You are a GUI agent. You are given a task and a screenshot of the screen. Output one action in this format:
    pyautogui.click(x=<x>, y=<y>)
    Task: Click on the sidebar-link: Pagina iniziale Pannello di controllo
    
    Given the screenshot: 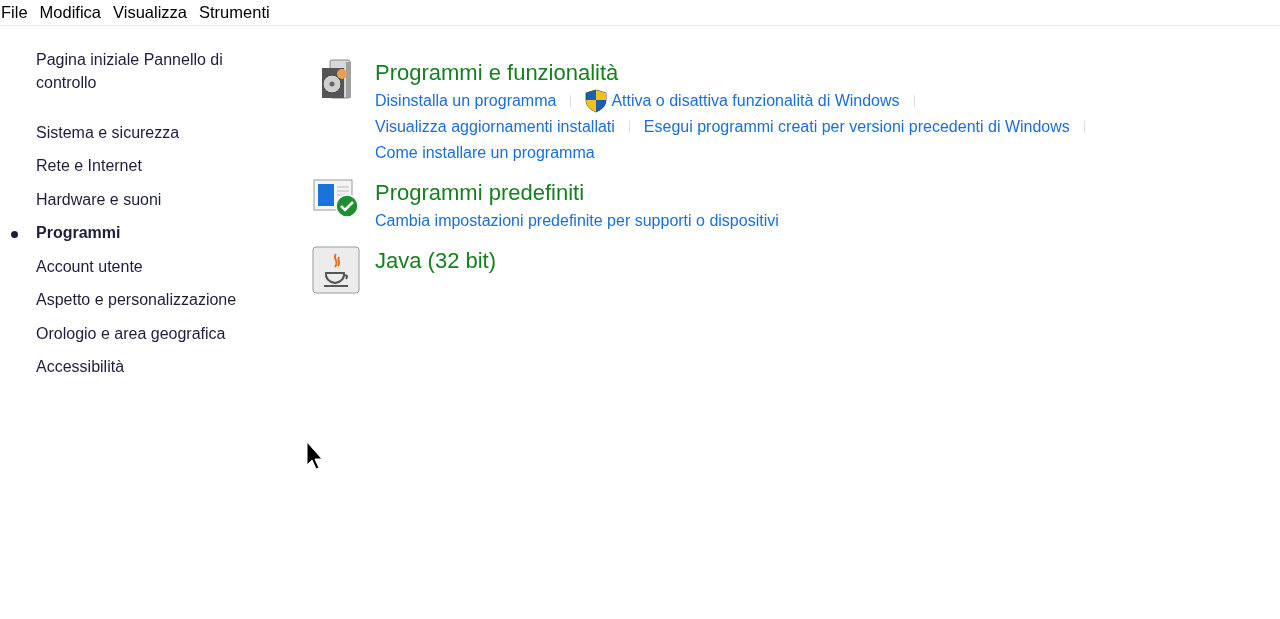 What is the action you would take?
    pyautogui.click(x=146, y=71)
    